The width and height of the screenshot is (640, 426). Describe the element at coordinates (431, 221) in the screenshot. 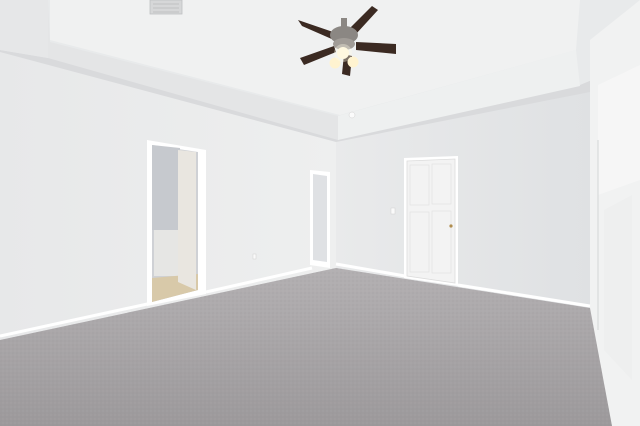

I see `back-door` at that location.